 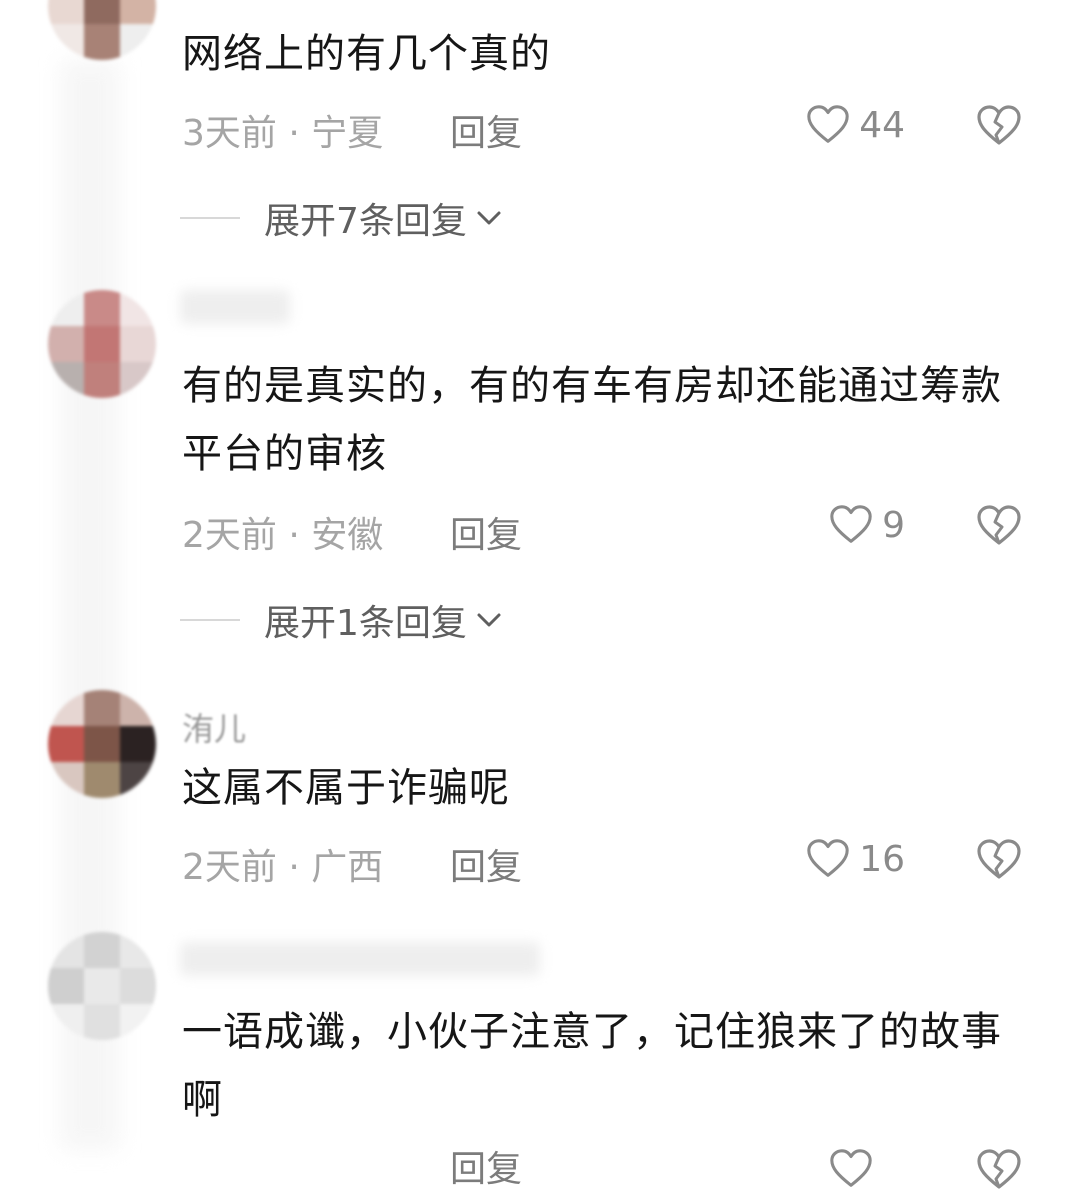 I want to click on expand-replies-label: 展开7条回复, so click(x=365, y=221).